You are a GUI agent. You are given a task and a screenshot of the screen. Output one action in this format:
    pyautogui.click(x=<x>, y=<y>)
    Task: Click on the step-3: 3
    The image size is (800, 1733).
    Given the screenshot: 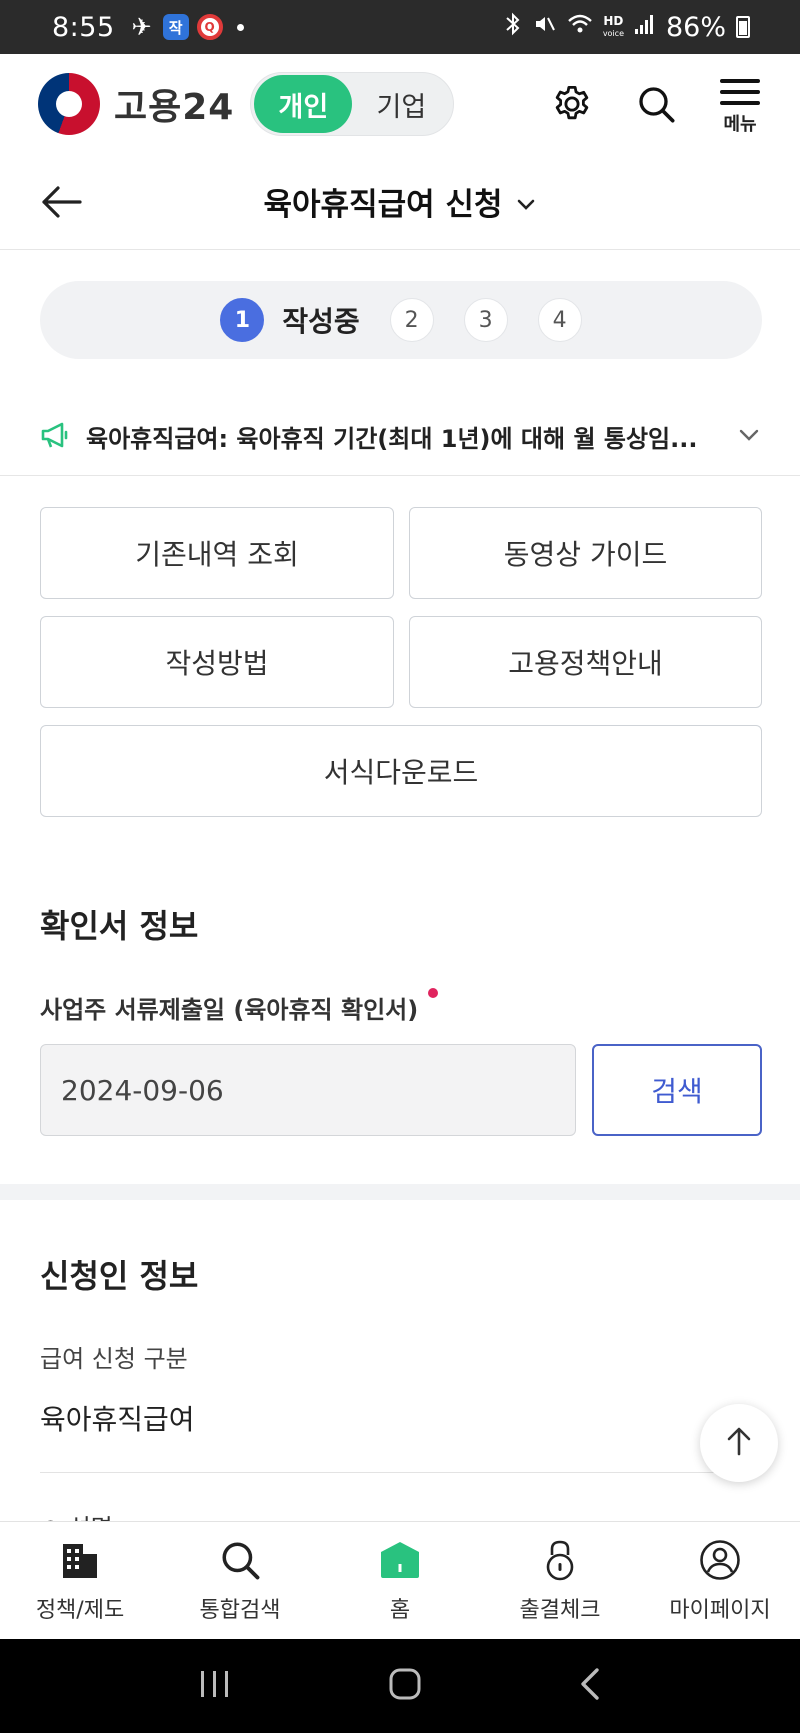 What is the action you would take?
    pyautogui.click(x=485, y=320)
    